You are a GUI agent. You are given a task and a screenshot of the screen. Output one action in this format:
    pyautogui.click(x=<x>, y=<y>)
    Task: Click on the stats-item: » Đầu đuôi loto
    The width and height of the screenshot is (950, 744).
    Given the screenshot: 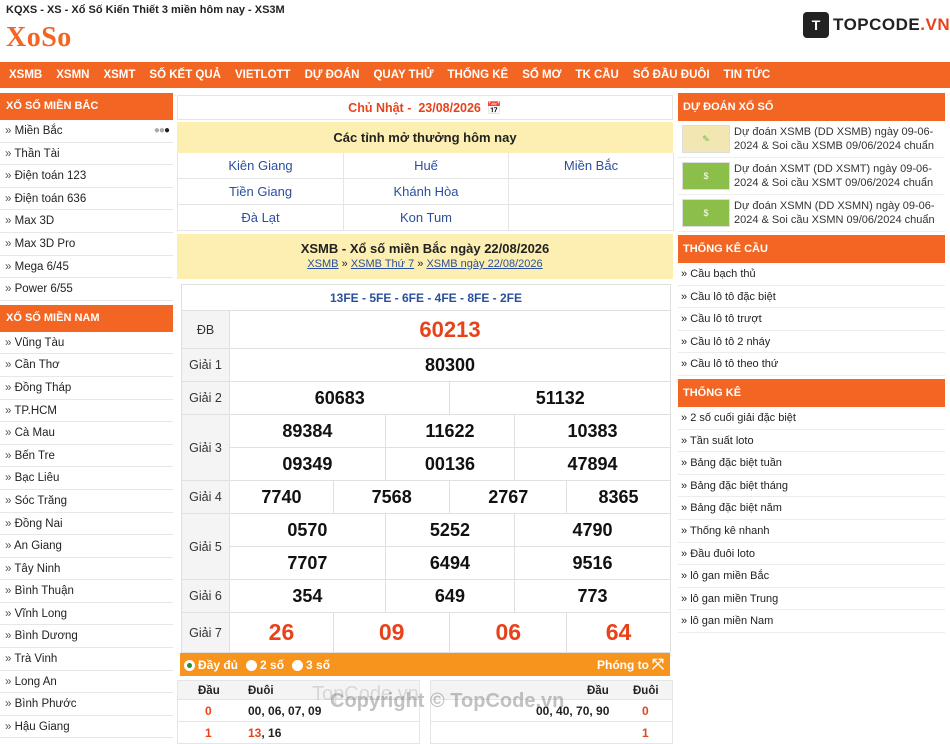 What is the action you would take?
    pyautogui.click(x=811, y=554)
    